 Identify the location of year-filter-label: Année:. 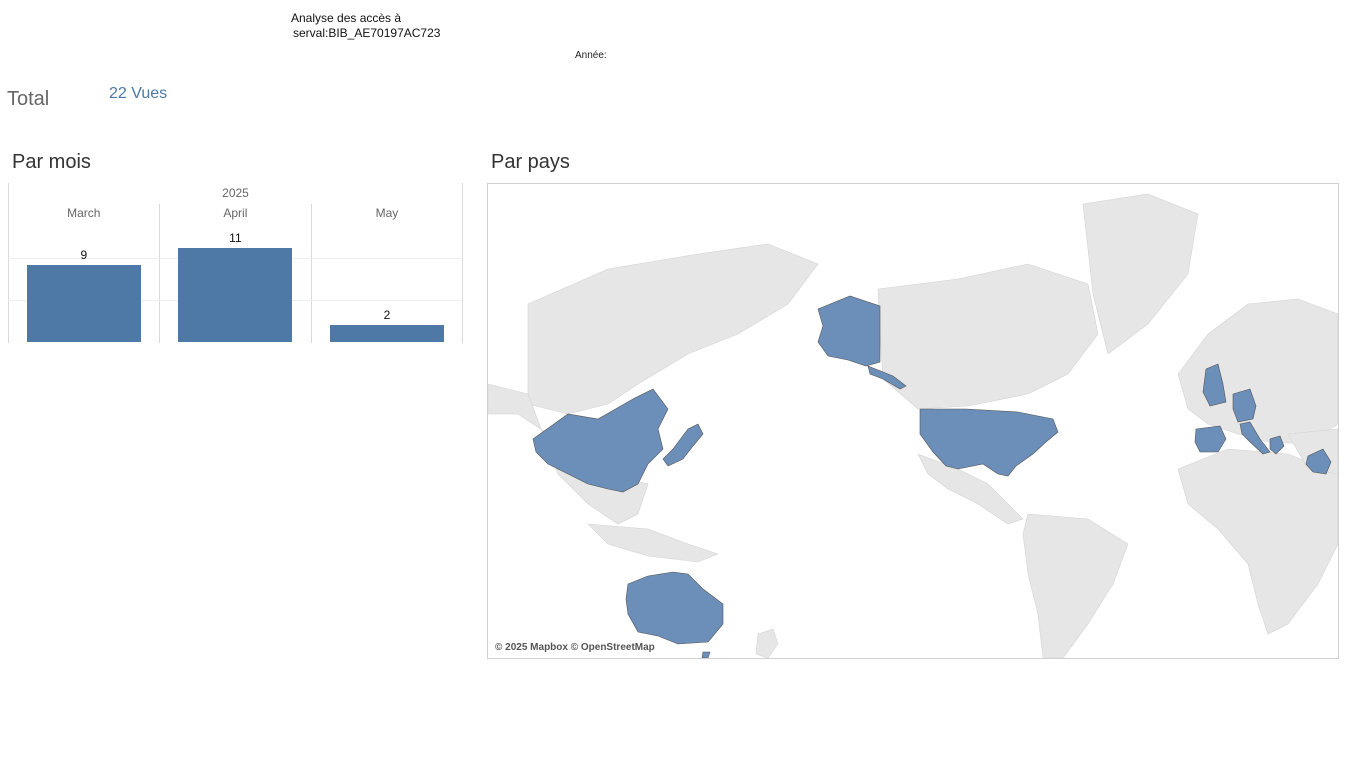
(591, 55).